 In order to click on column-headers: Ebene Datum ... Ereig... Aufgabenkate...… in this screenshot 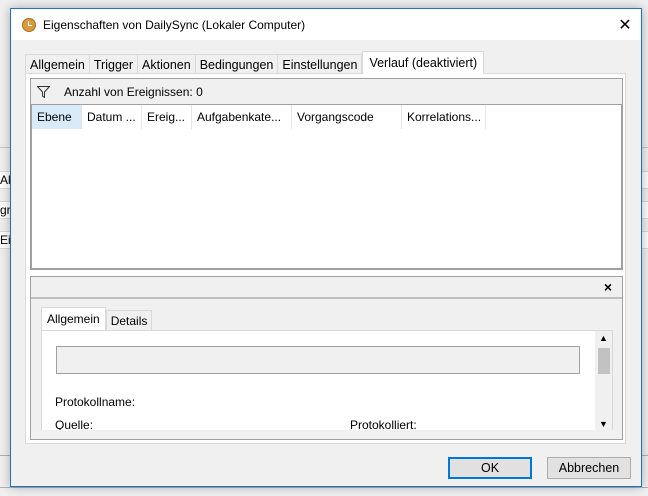, I will do `click(326, 117)`.